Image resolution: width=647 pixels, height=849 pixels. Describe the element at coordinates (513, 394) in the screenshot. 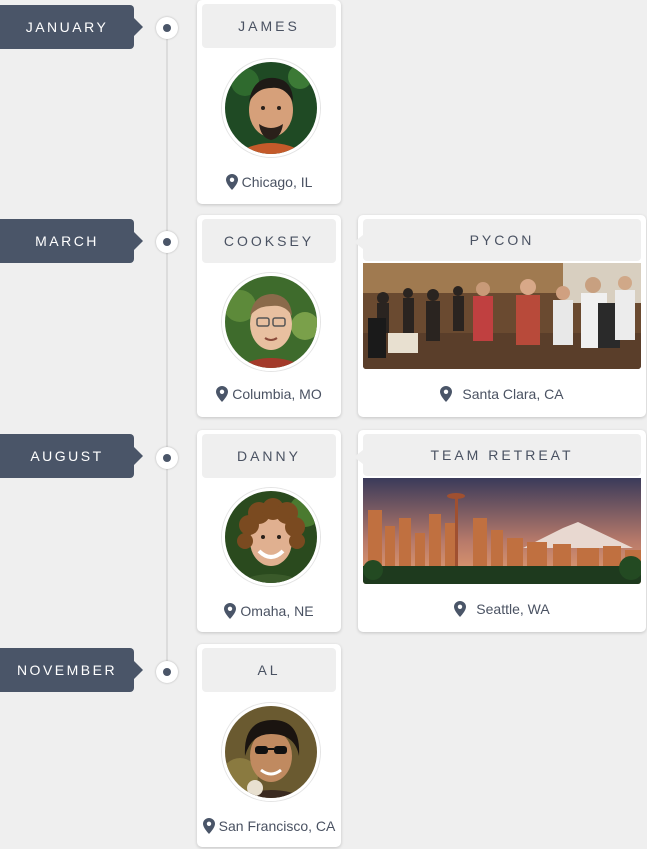

I see `location-text: Santa Clara, CA` at that location.